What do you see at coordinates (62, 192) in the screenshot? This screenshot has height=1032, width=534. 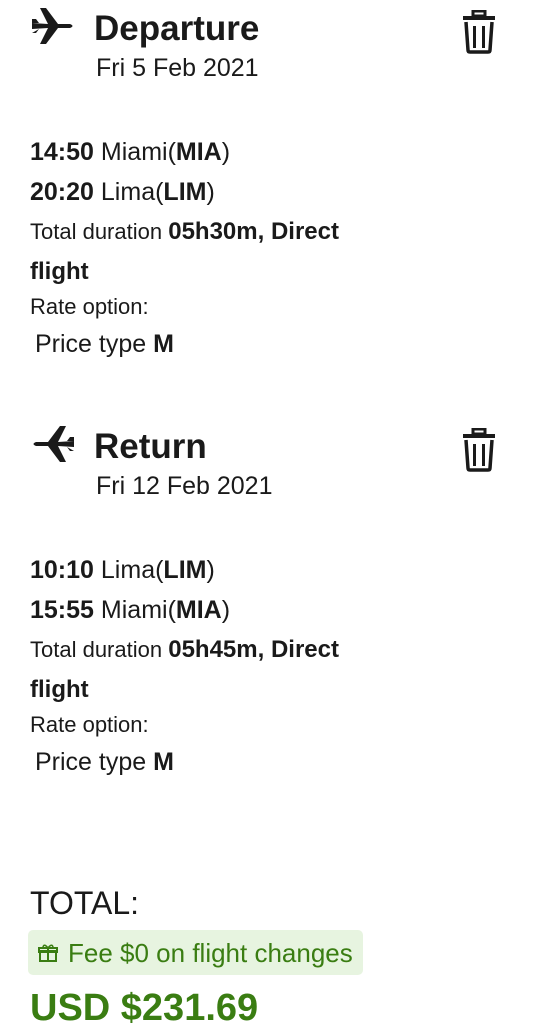 I see `segment-time: 20:20` at bounding box center [62, 192].